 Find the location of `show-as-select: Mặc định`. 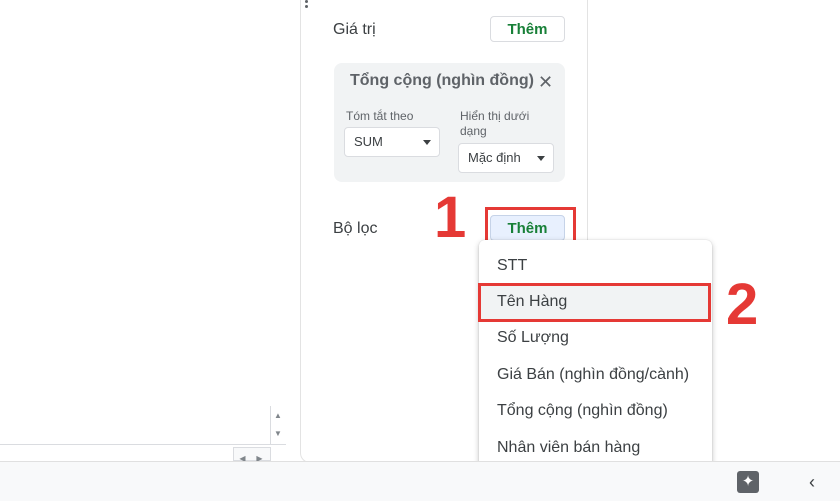

show-as-select: Mặc định is located at coordinates (506, 158).